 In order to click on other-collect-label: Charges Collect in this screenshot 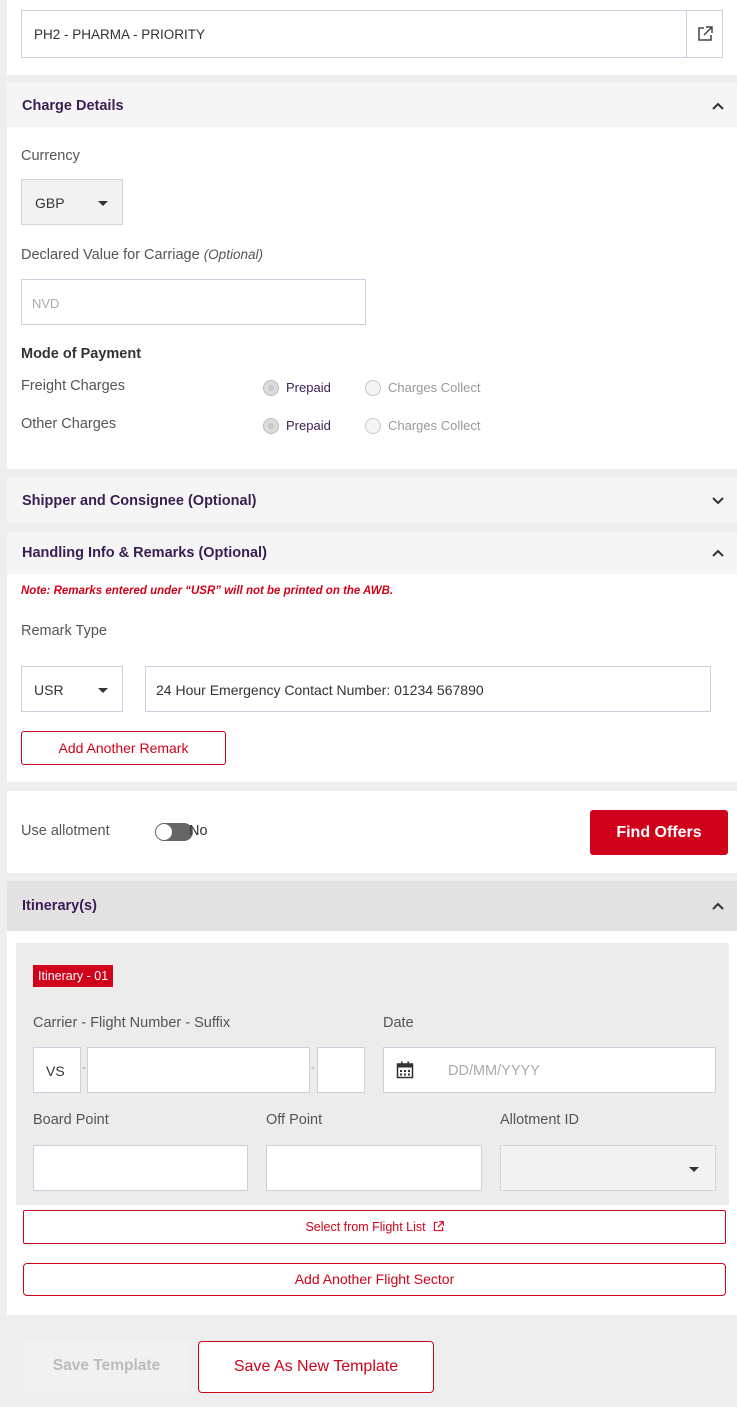, I will do `click(434, 425)`.